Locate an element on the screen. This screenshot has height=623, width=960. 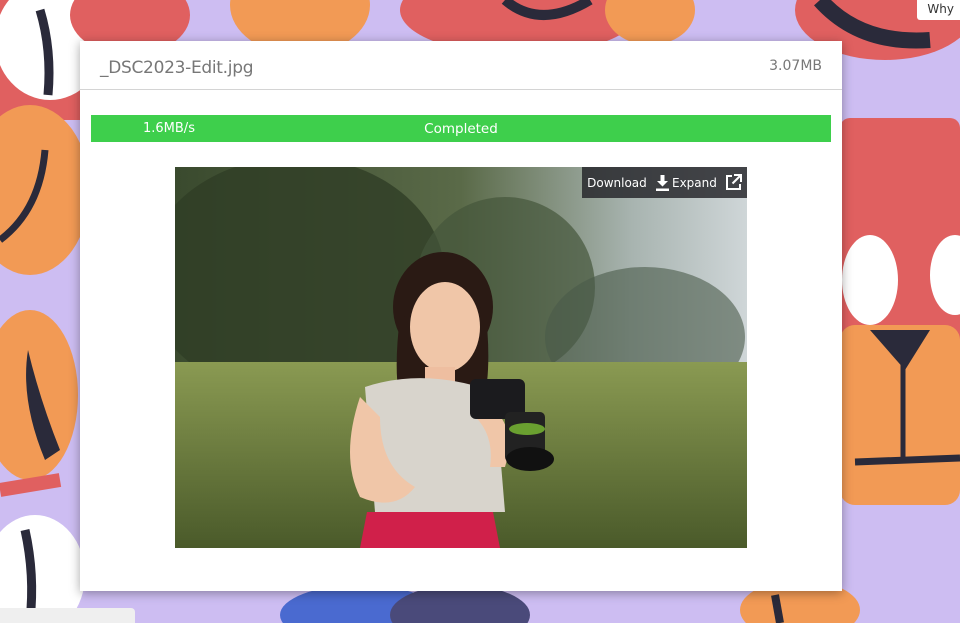
corner-tooltip: Why is located at coordinates (938, 10).